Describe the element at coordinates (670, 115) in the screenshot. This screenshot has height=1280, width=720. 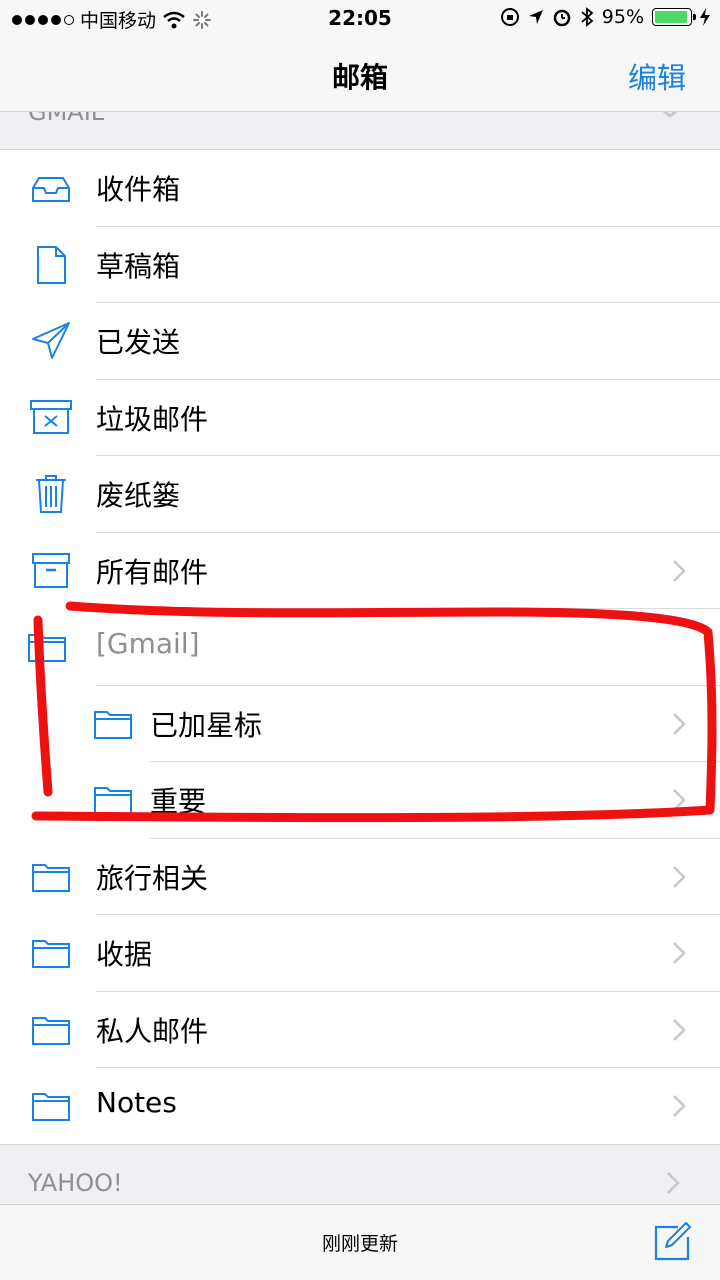
I see `collapse-chevron-icon` at that location.